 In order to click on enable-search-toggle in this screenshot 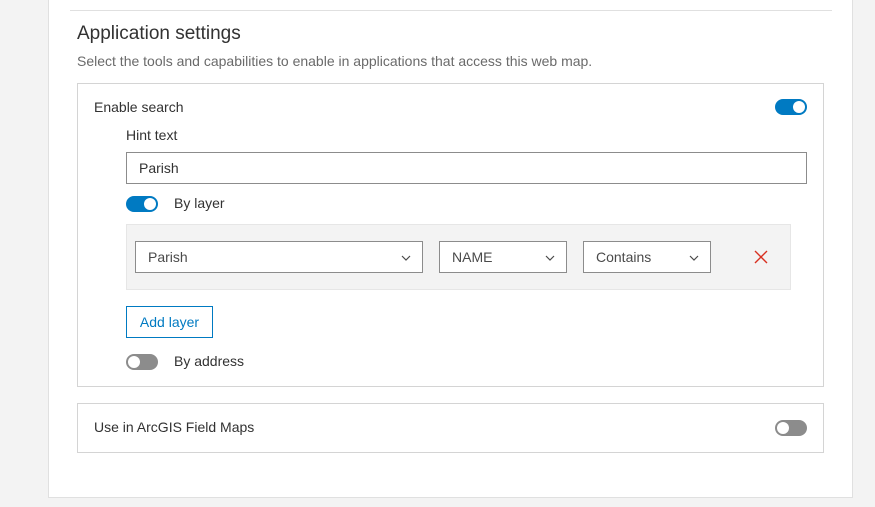, I will do `click(791, 107)`.